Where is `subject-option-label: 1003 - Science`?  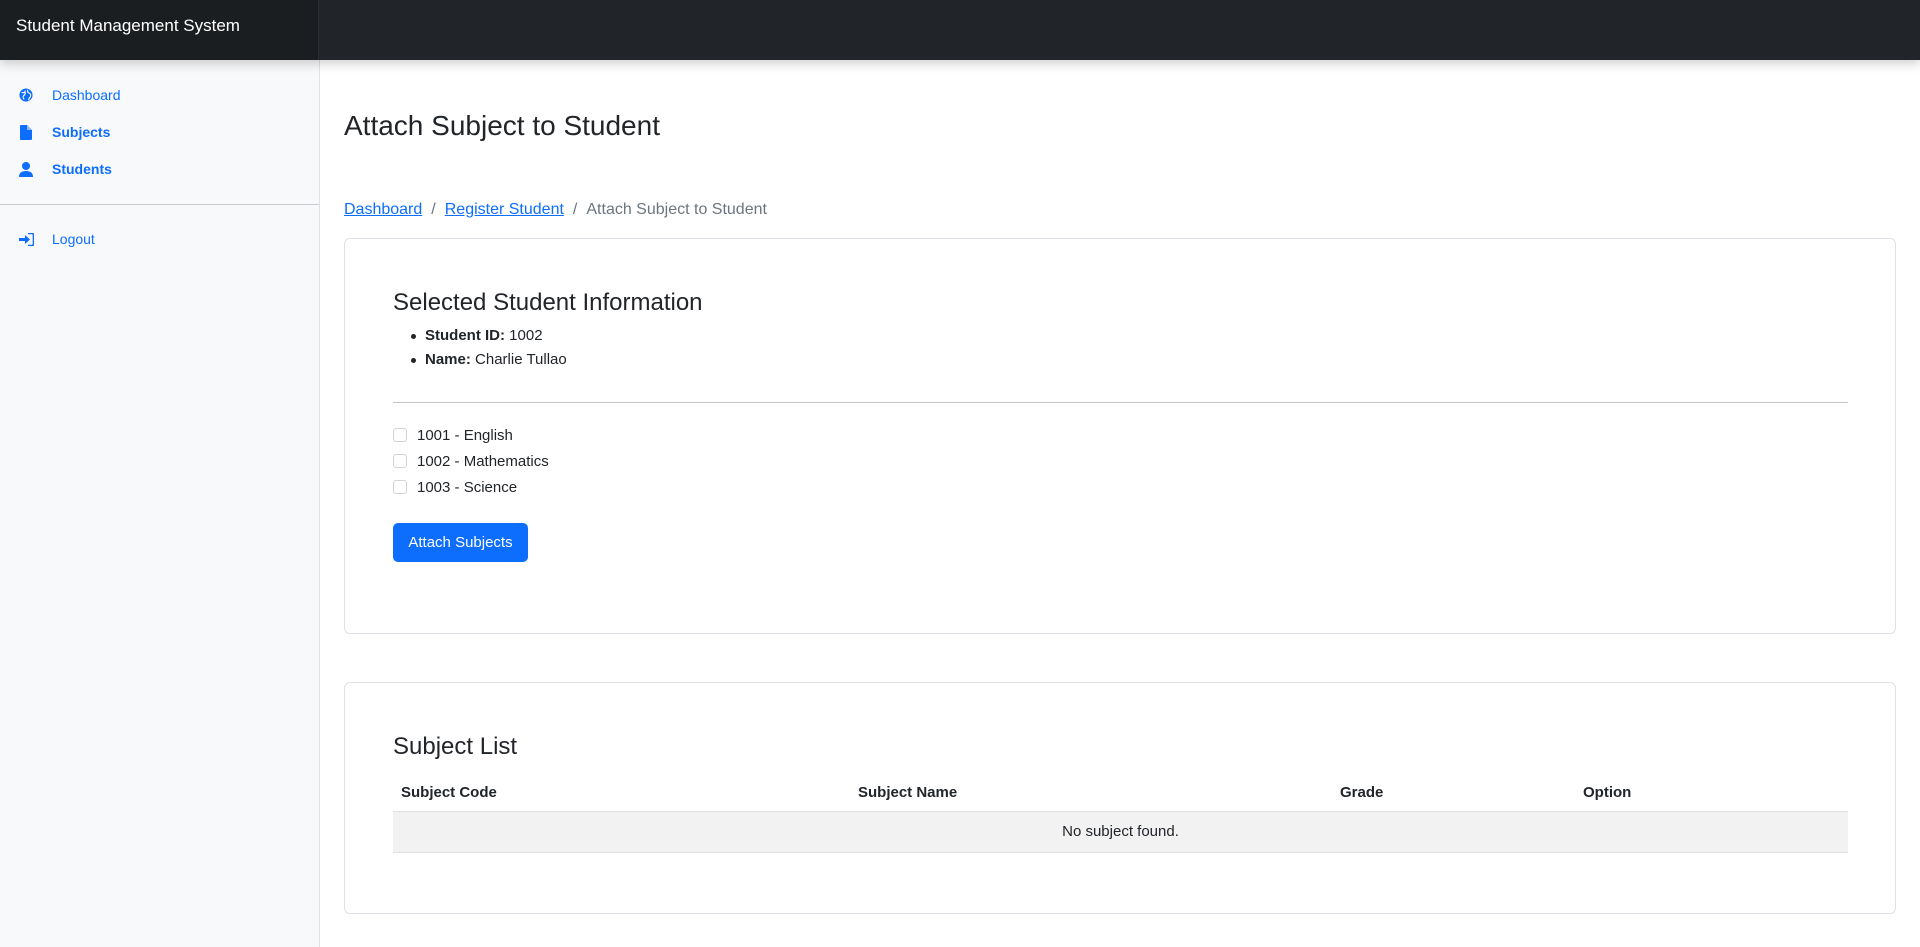
subject-option-label: 1003 - Science is located at coordinates (467, 487).